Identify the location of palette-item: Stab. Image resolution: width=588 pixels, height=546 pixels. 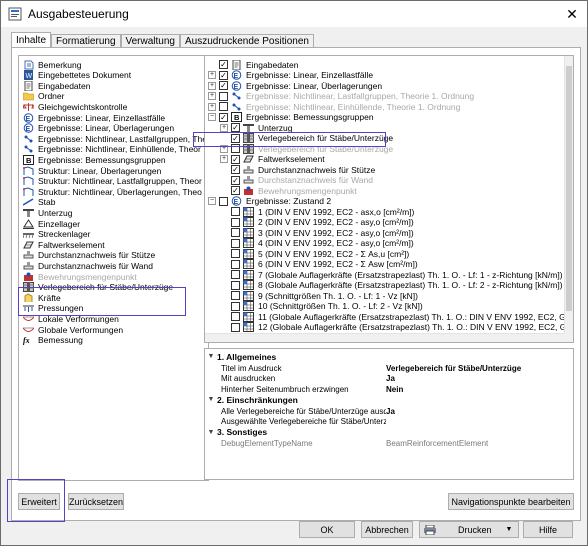
(39, 202).